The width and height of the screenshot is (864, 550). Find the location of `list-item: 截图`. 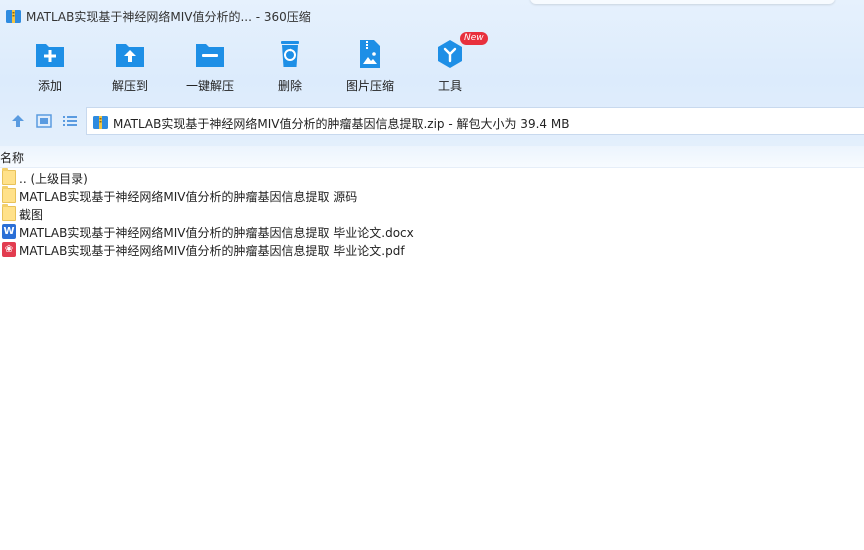

list-item: 截图 is located at coordinates (432, 213).